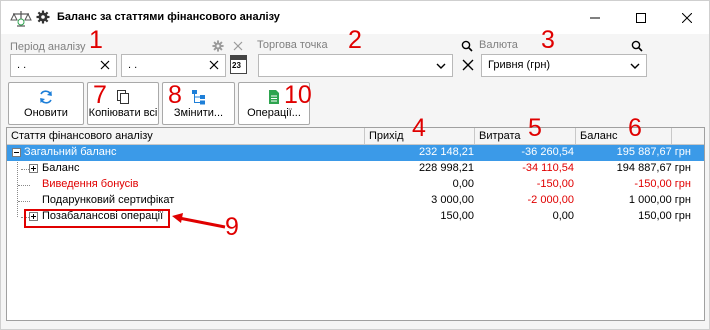 Image resolution: width=710 pixels, height=330 pixels. I want to click on annotation-number: 5, so click(535, 128).